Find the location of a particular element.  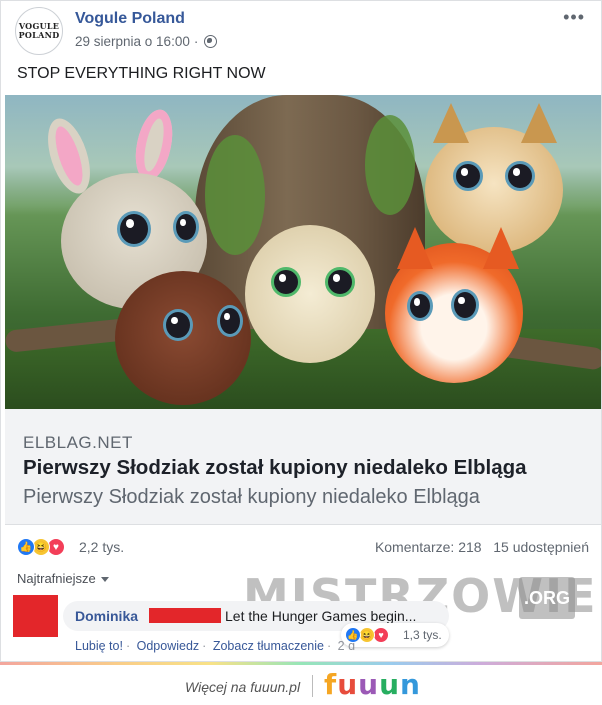

more-link: Więcej na fuuun.pl is located at coordinates (242, 687).